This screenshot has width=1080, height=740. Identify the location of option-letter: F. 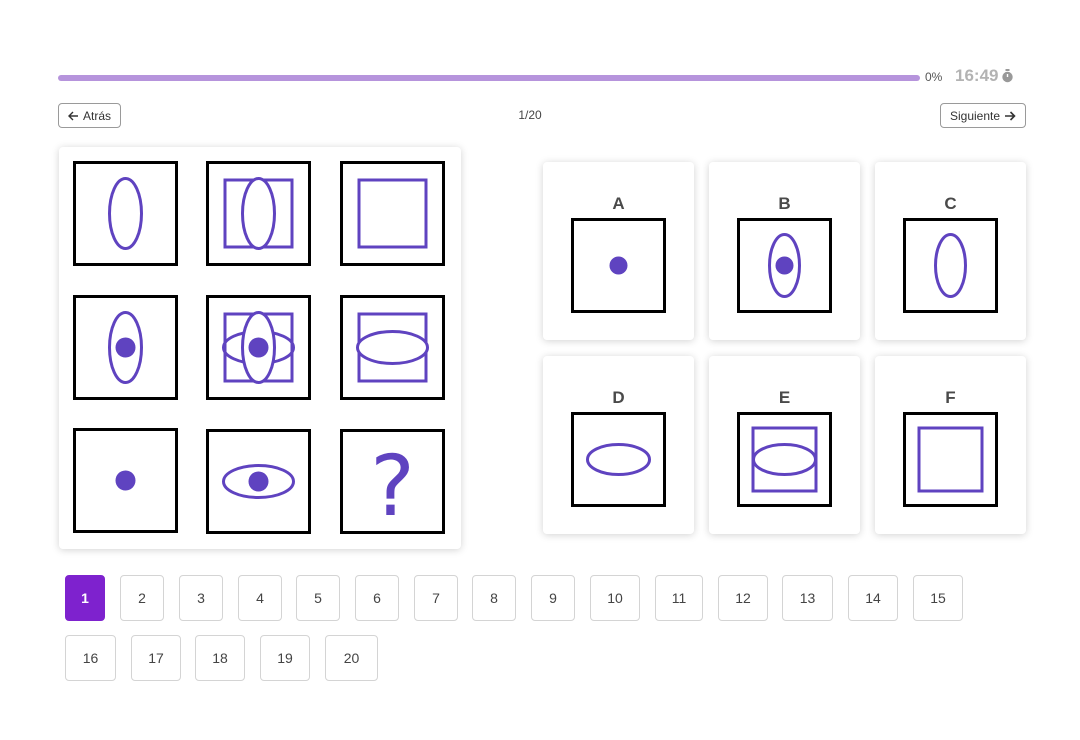
(950, 397).